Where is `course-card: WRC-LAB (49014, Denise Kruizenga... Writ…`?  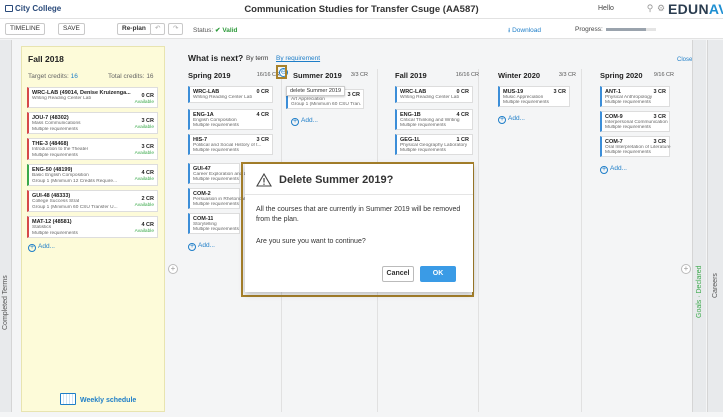 course-card: WRC-LAB (49014, Denise Kruizenga... Writ… is located at coordinates (92, 97).